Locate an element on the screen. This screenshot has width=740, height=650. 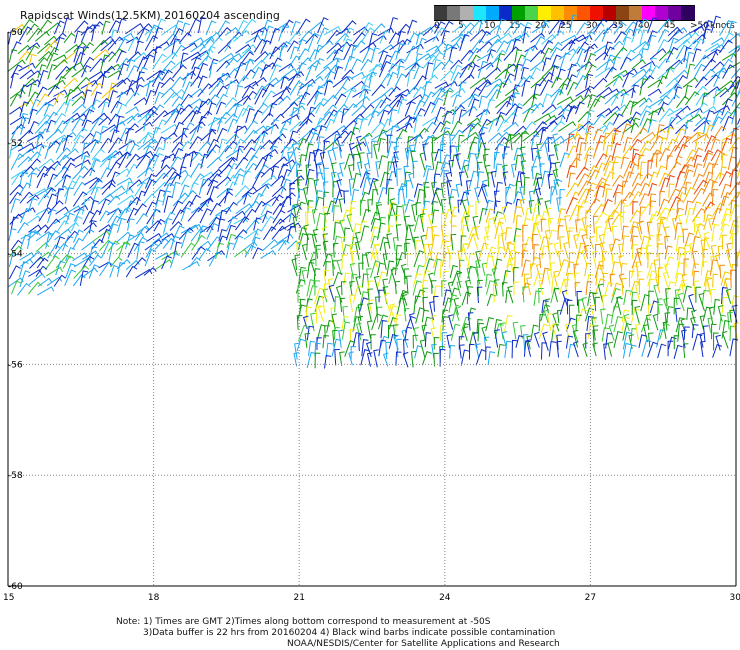
lat-label: -60 is located at coordinates (15, 587).